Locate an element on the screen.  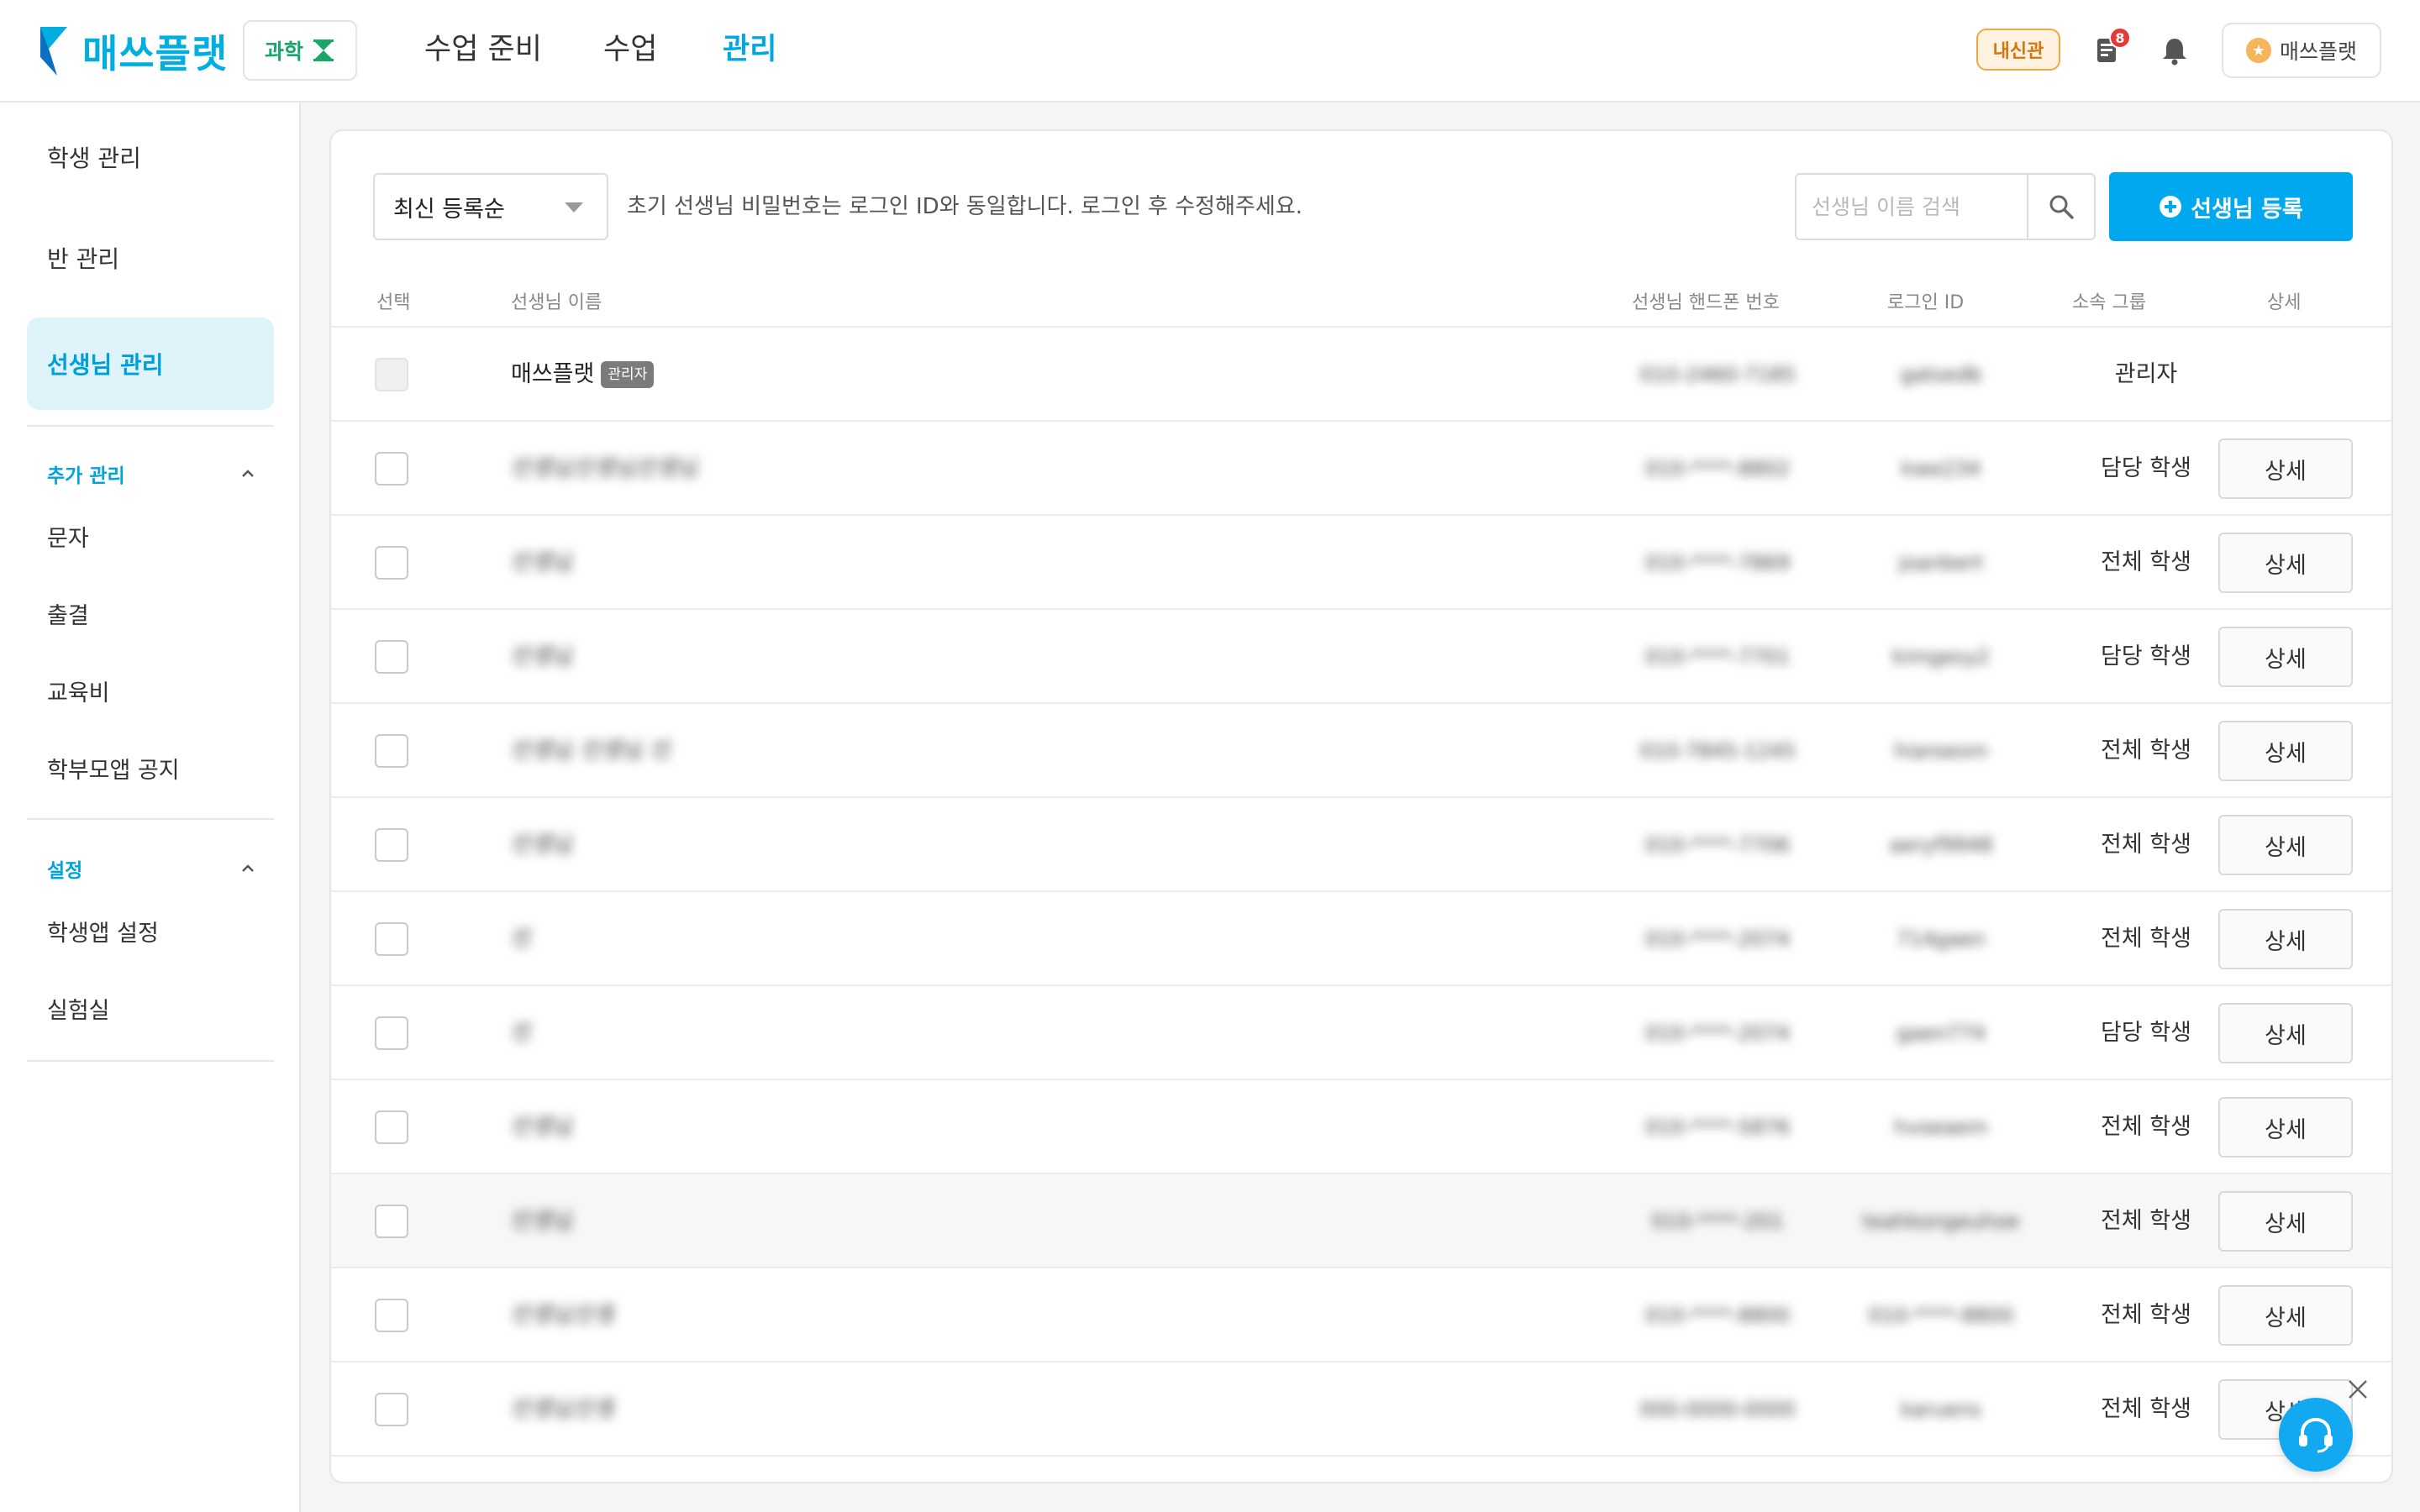
table-row: 선생님 010-****-7869 joanbert 전체 학생 상세 is located at coordinates (1361, 563).